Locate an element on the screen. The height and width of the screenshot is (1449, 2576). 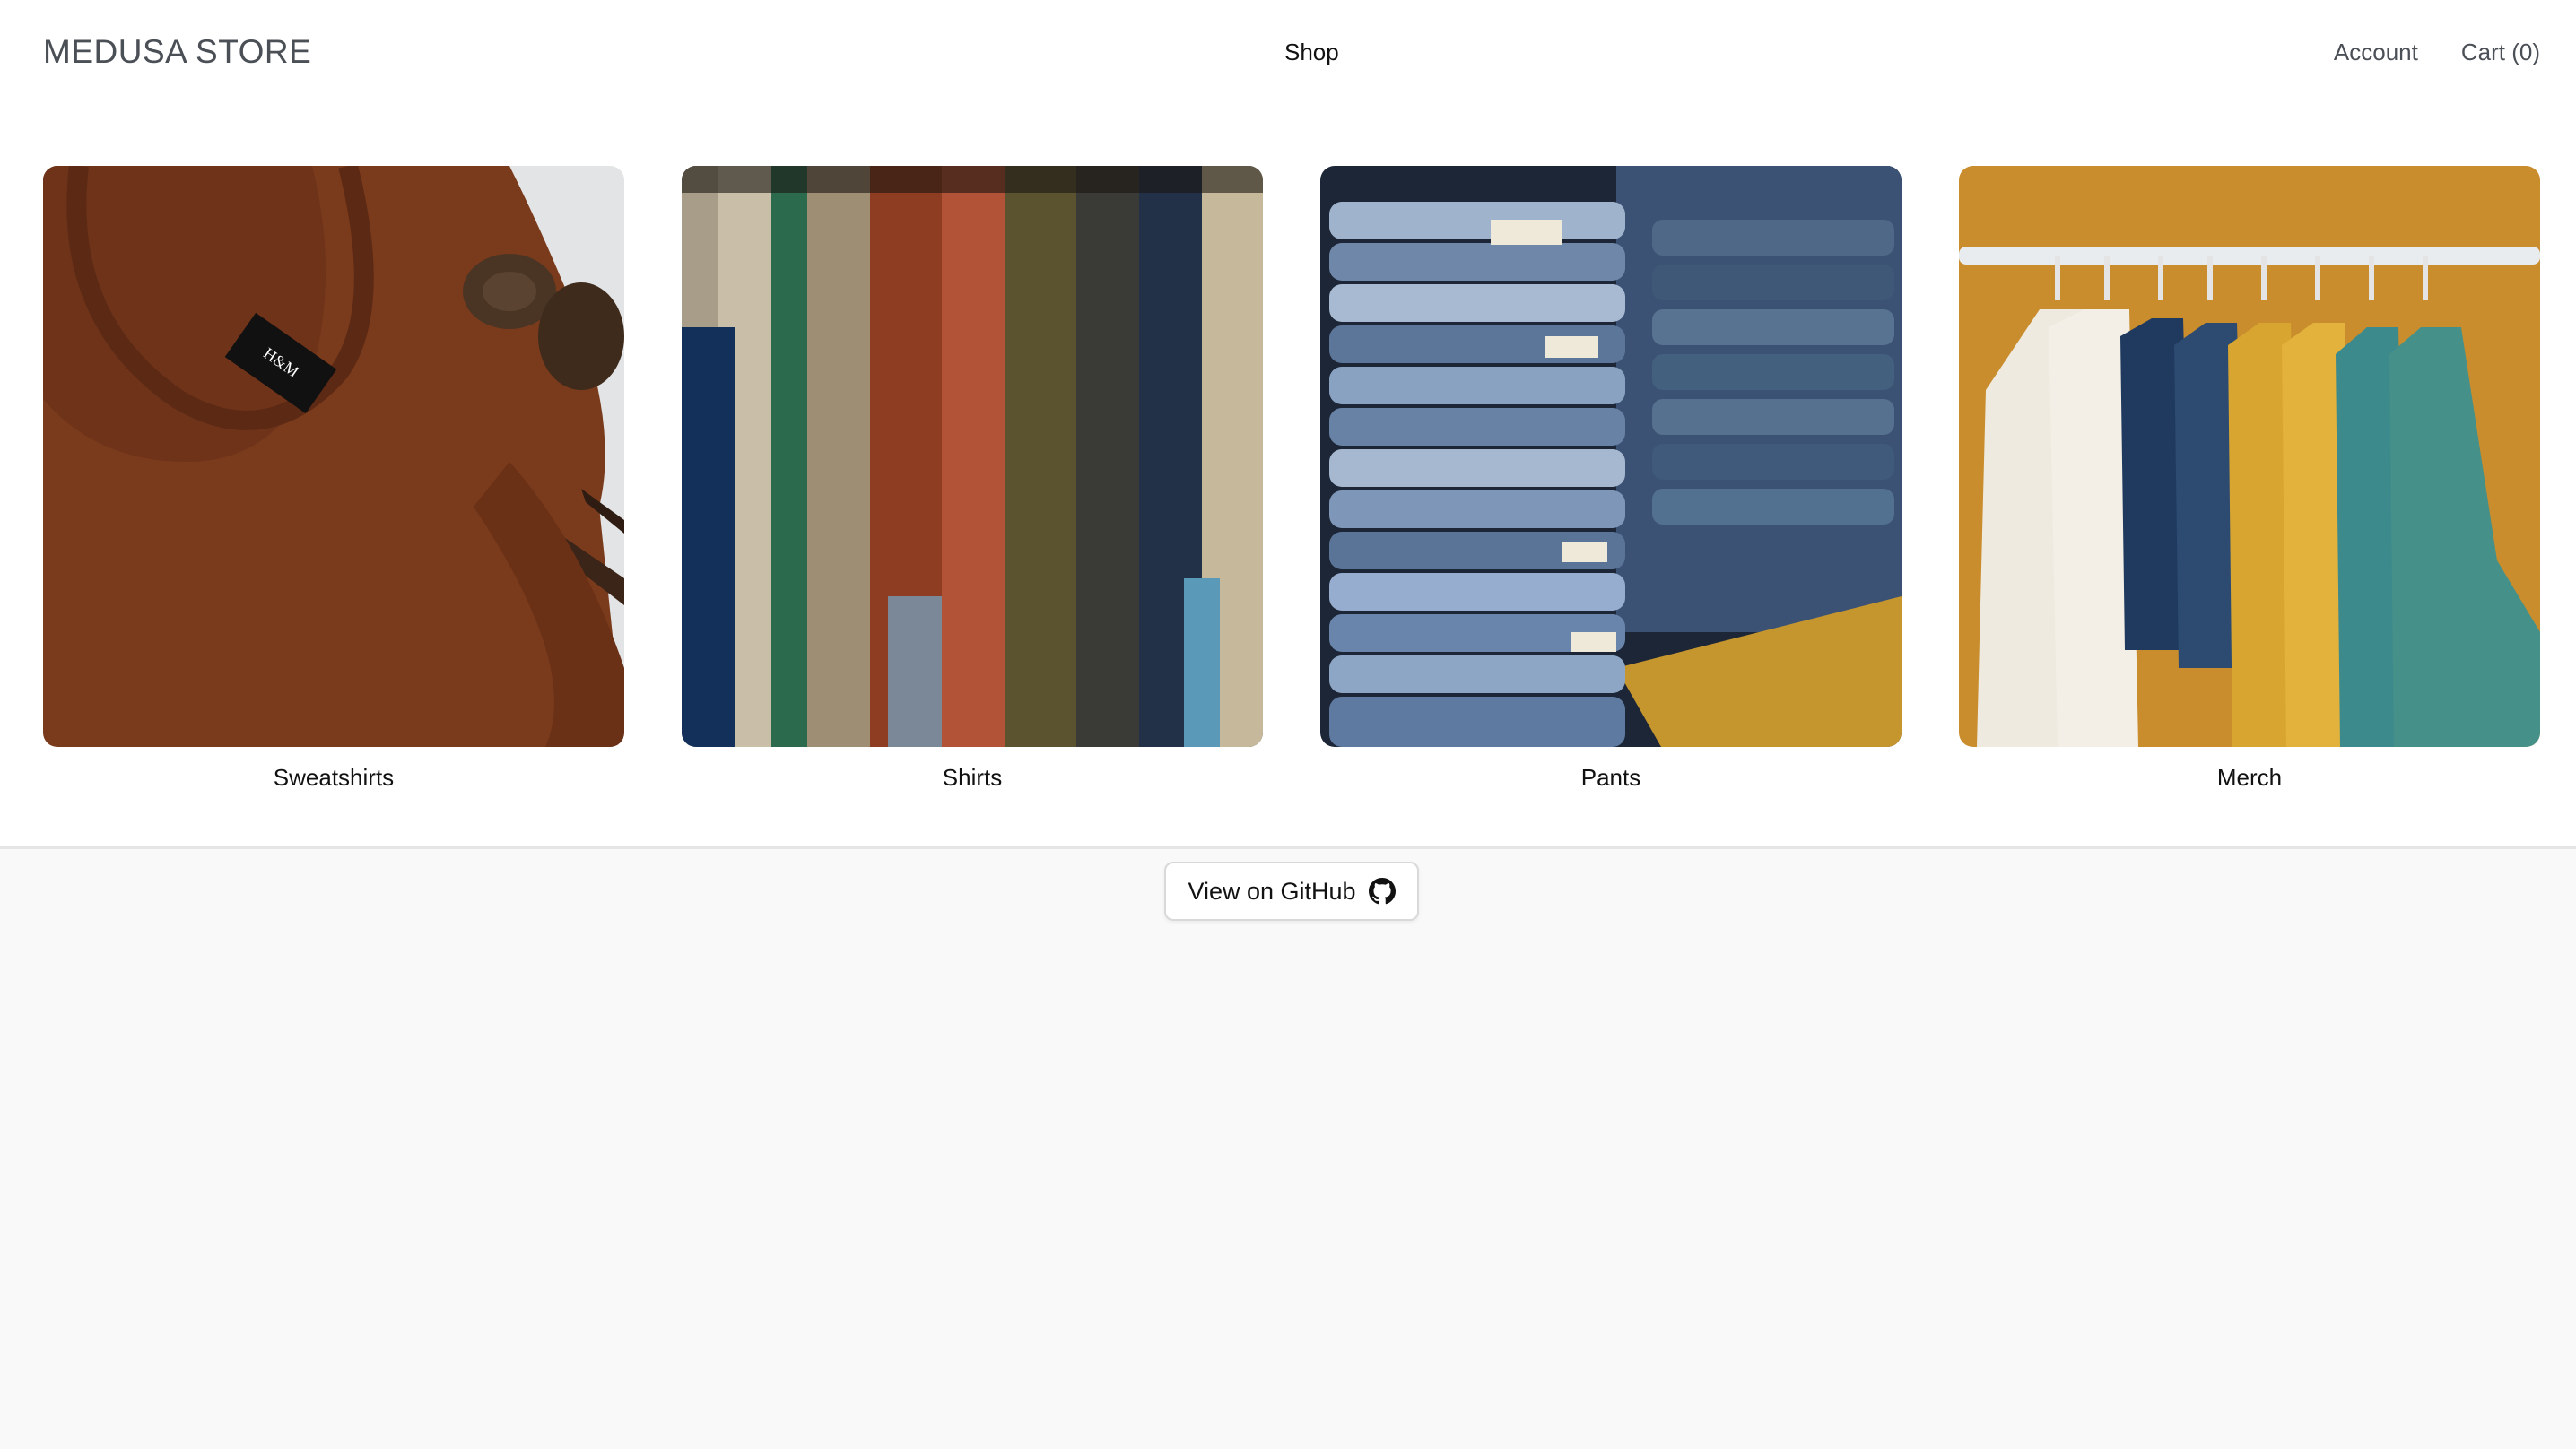
jeans-stack-photo is located at coordinates (1611, 456).